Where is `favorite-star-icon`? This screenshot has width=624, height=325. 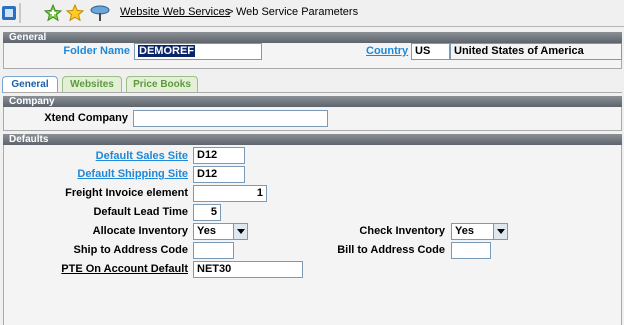 favorite-star-icon is located at coordinates (75, 13).